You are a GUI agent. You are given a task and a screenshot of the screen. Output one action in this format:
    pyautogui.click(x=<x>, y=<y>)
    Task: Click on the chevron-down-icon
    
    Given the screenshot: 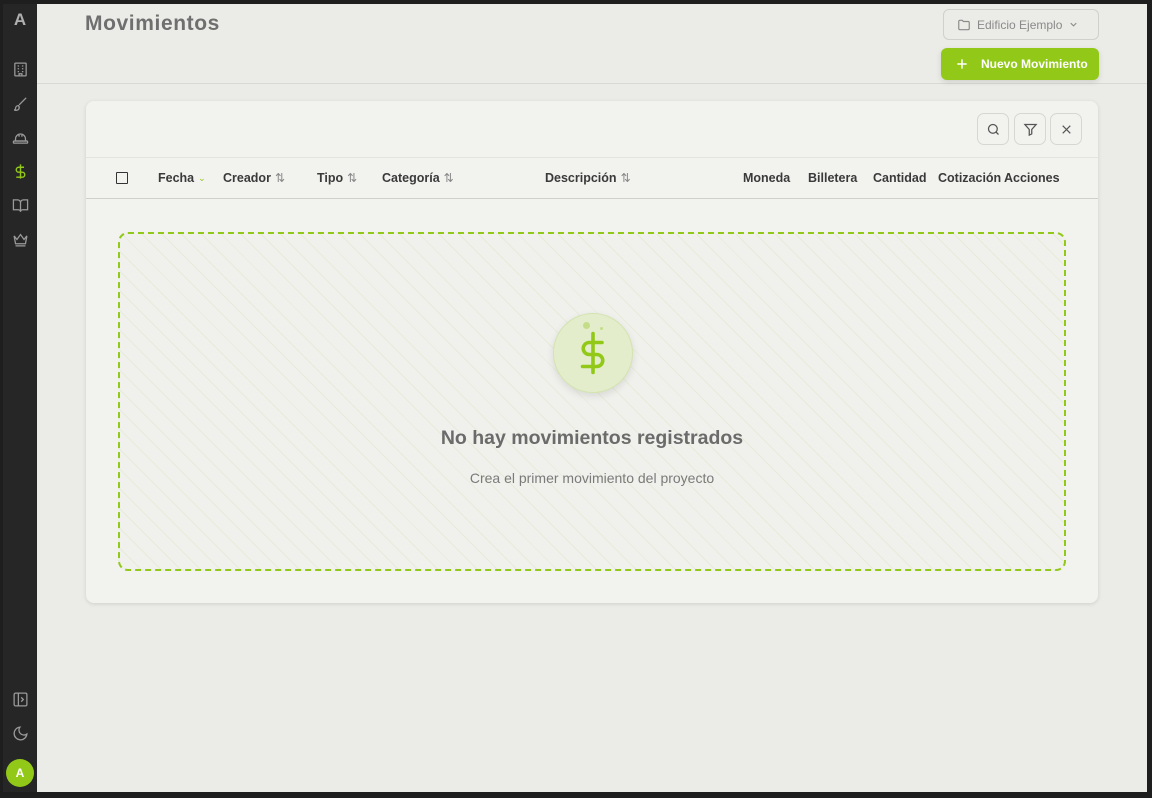 What is the action you would take?
    pyautogui.click(x=1074, y=24)
    